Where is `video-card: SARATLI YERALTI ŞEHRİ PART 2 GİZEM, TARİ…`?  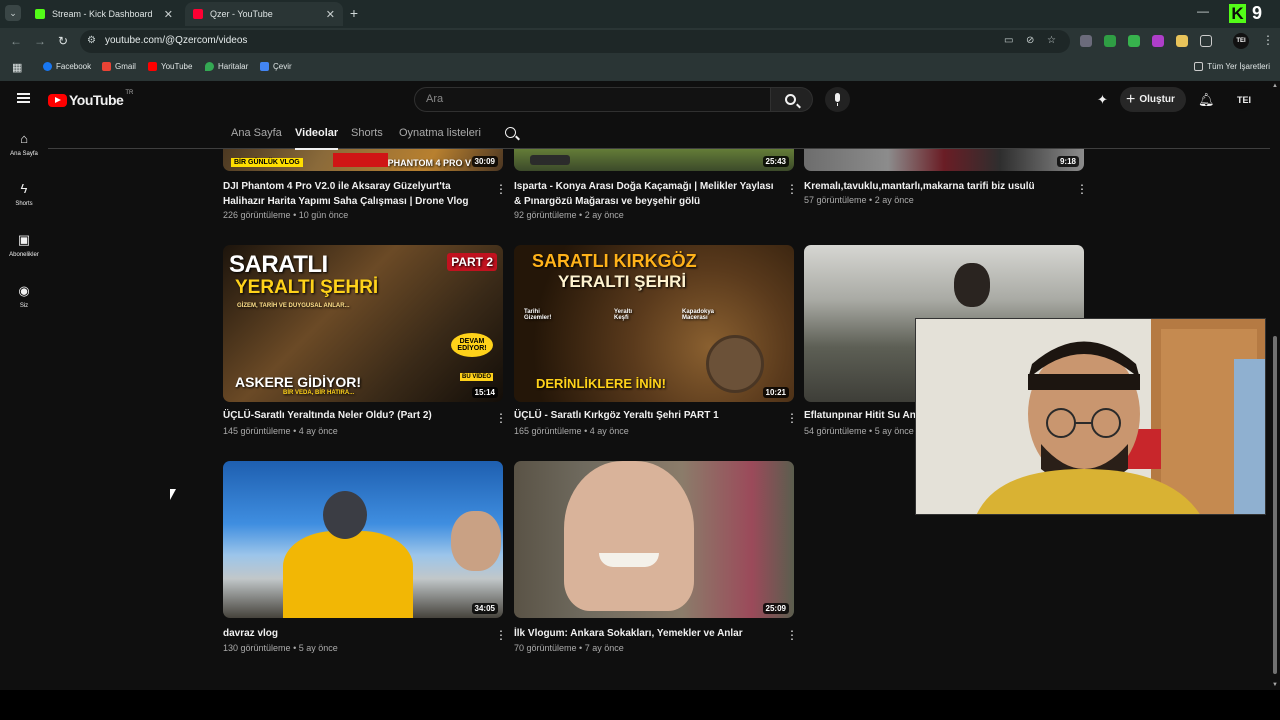 video-card: SARATLI YERALTI ŞEHRİ PART 2 GİZEM, TARİ… is located at coordinates (365, 345).